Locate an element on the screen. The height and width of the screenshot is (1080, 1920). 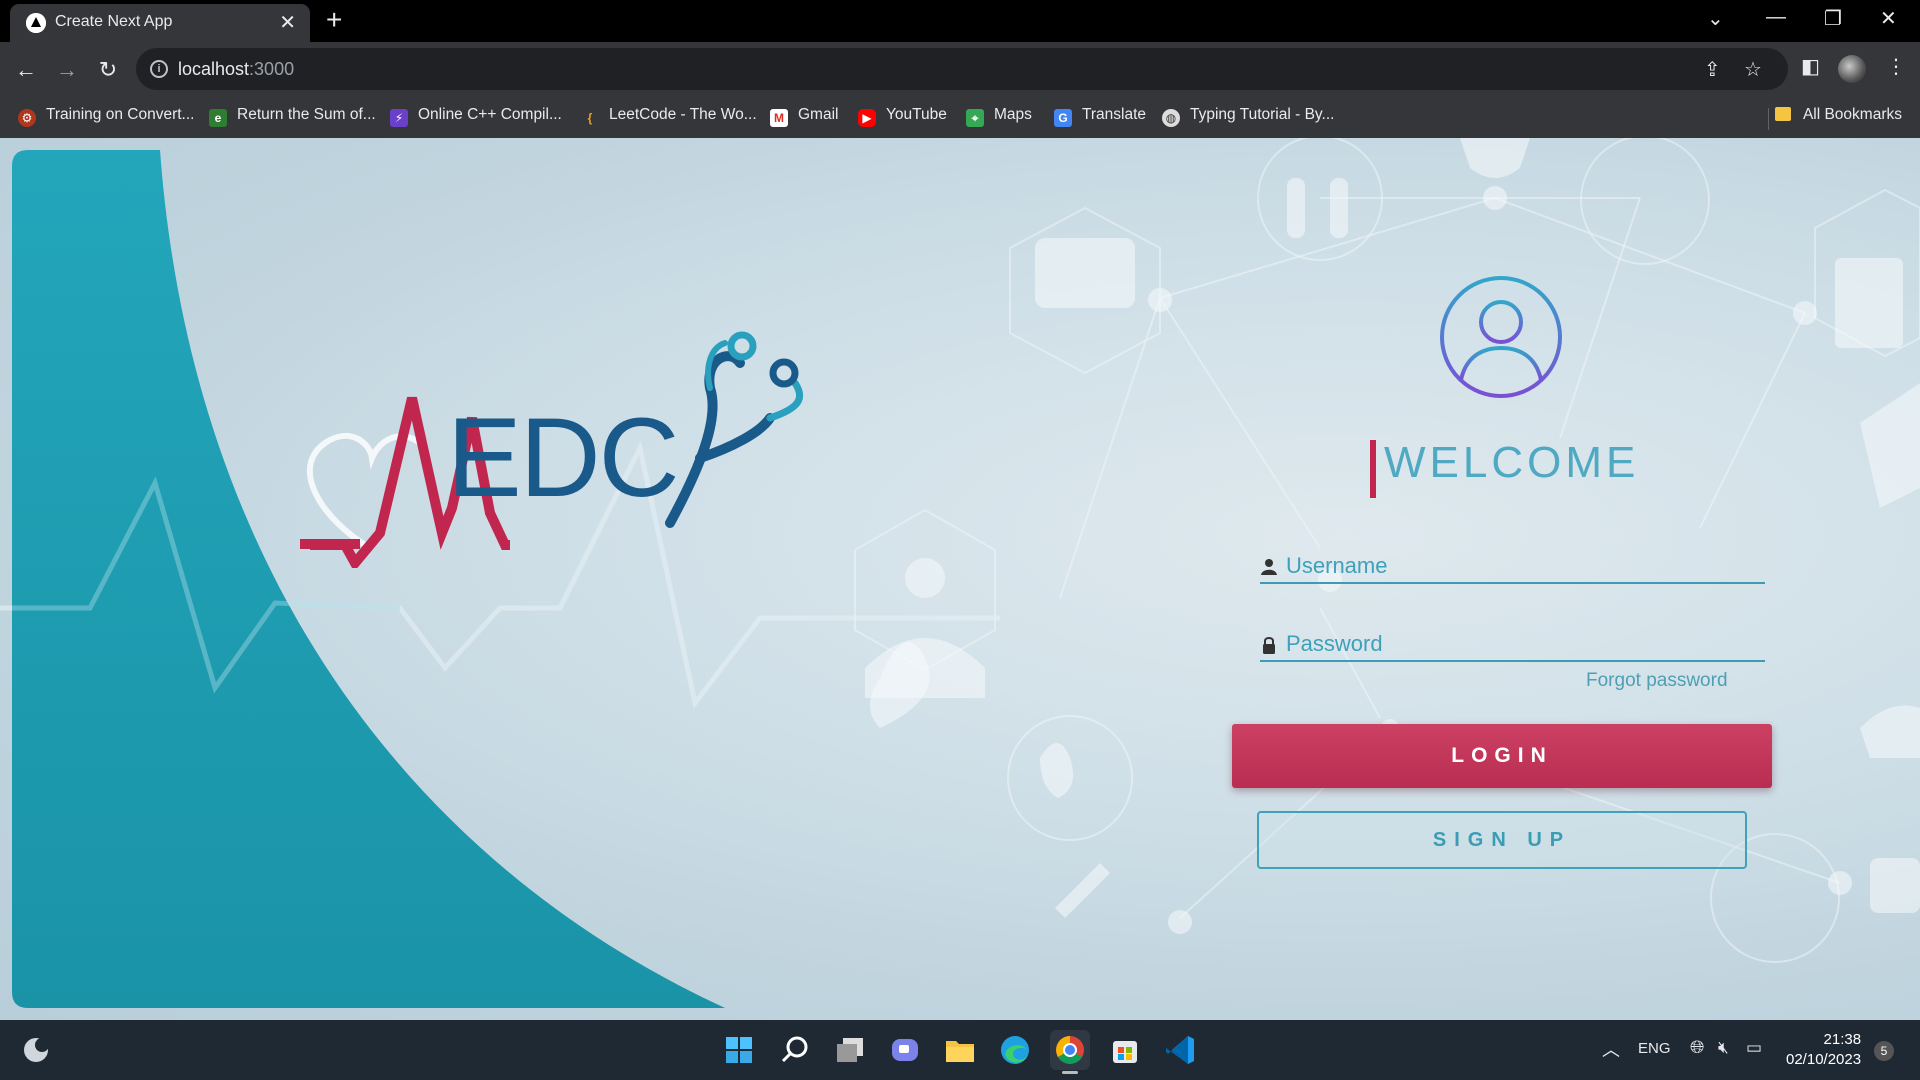
password-field is located at coordinates (1512, 645).